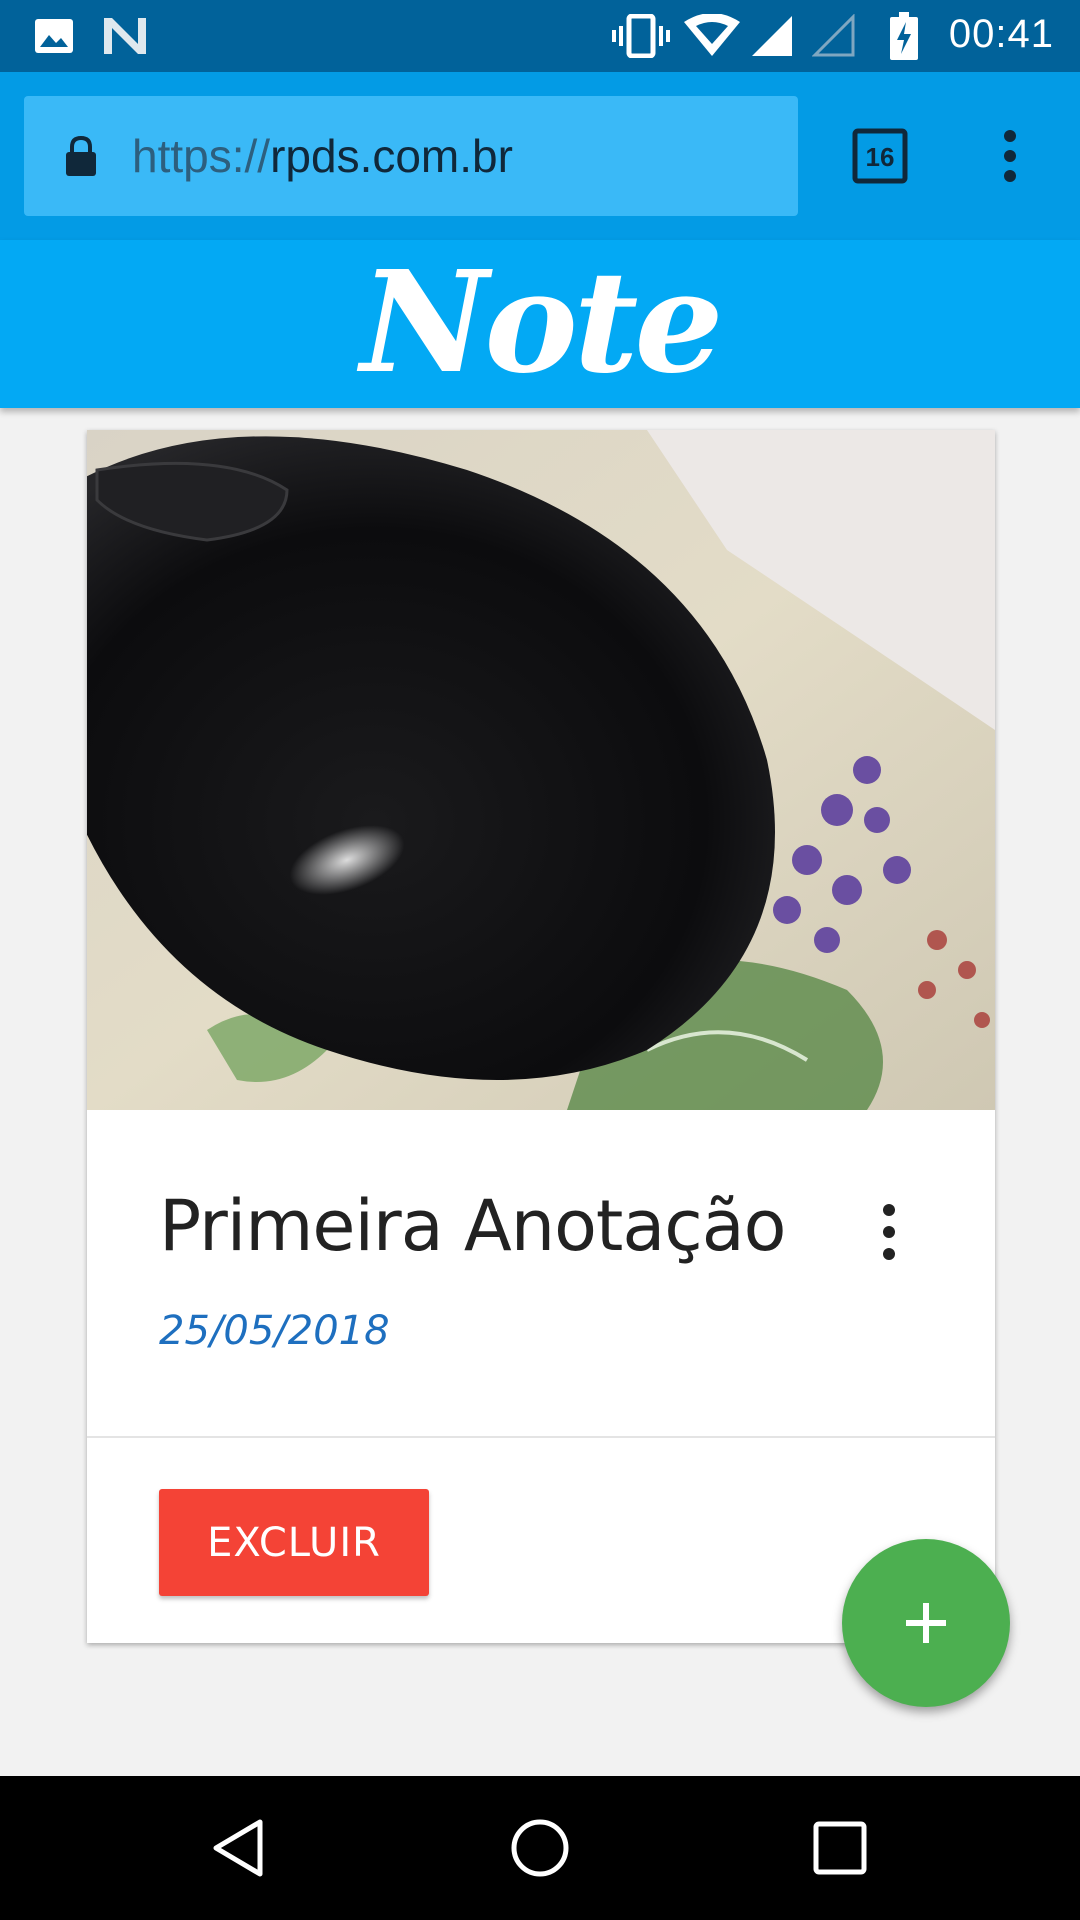 The height and width of the screenshot is (1920, 1080). I want to click on address-bar: https://rpds.com.br, so click(411, 156).